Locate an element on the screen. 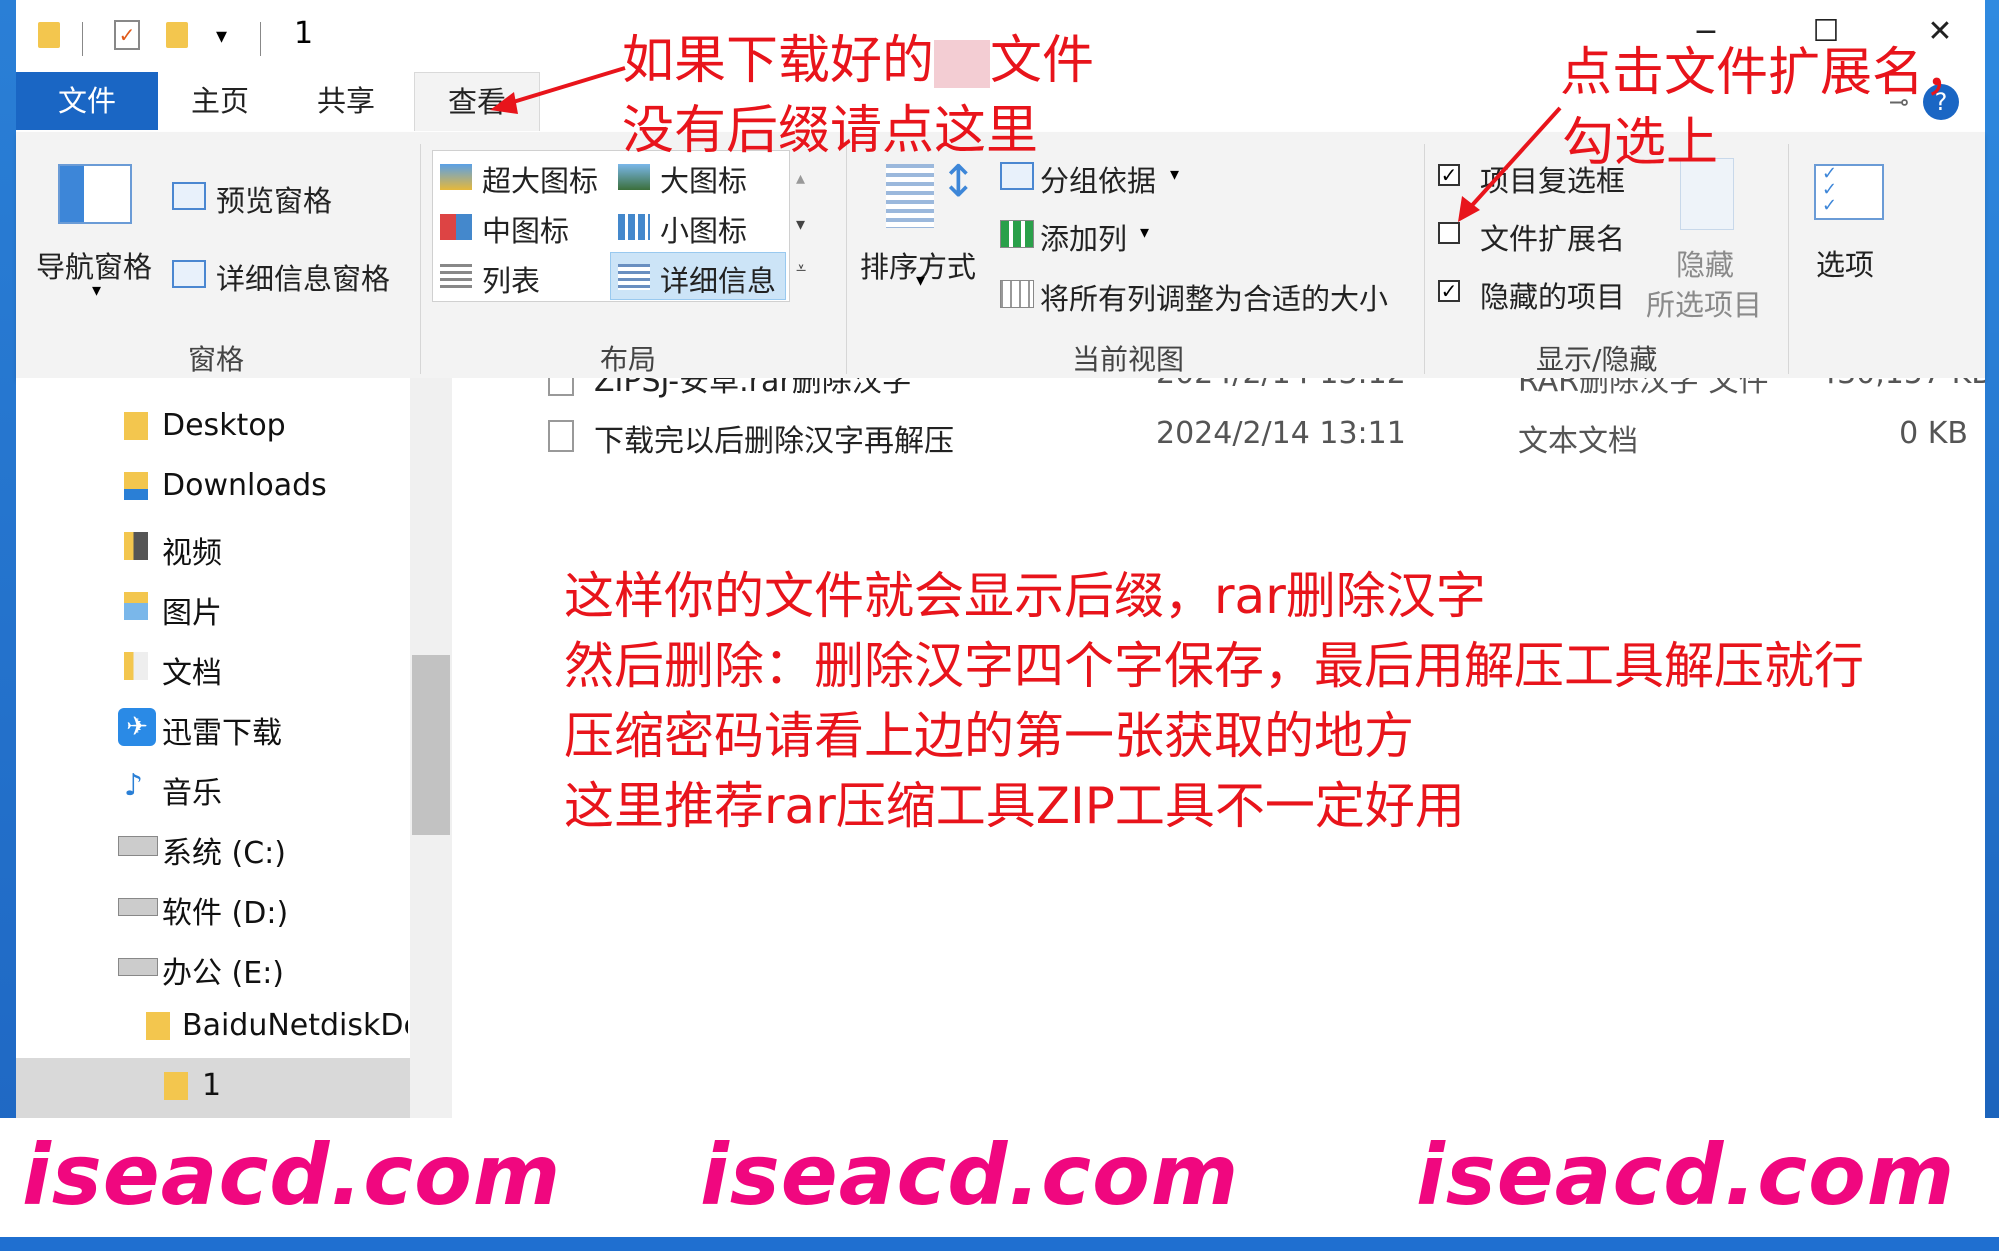 Image resolution: width=1999 pixels, height=1251 pixels. sort-icon is located at coordinates (910, 196).